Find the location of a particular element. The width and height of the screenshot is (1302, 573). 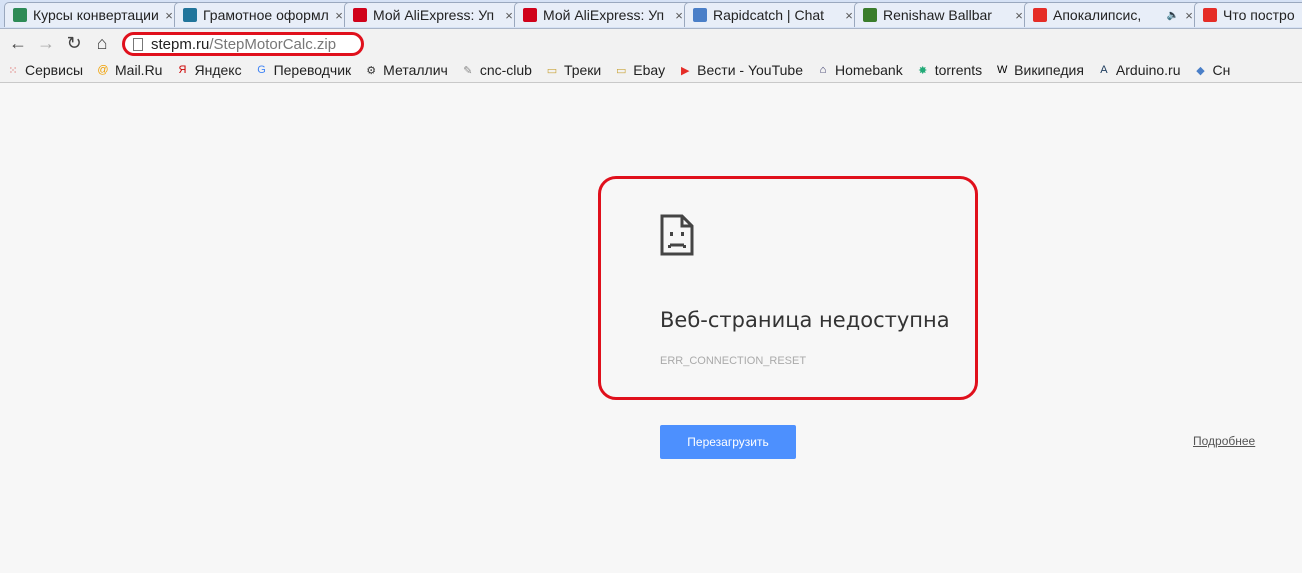

bookmark-label: Переводчик is located at coordinates (312, 70).